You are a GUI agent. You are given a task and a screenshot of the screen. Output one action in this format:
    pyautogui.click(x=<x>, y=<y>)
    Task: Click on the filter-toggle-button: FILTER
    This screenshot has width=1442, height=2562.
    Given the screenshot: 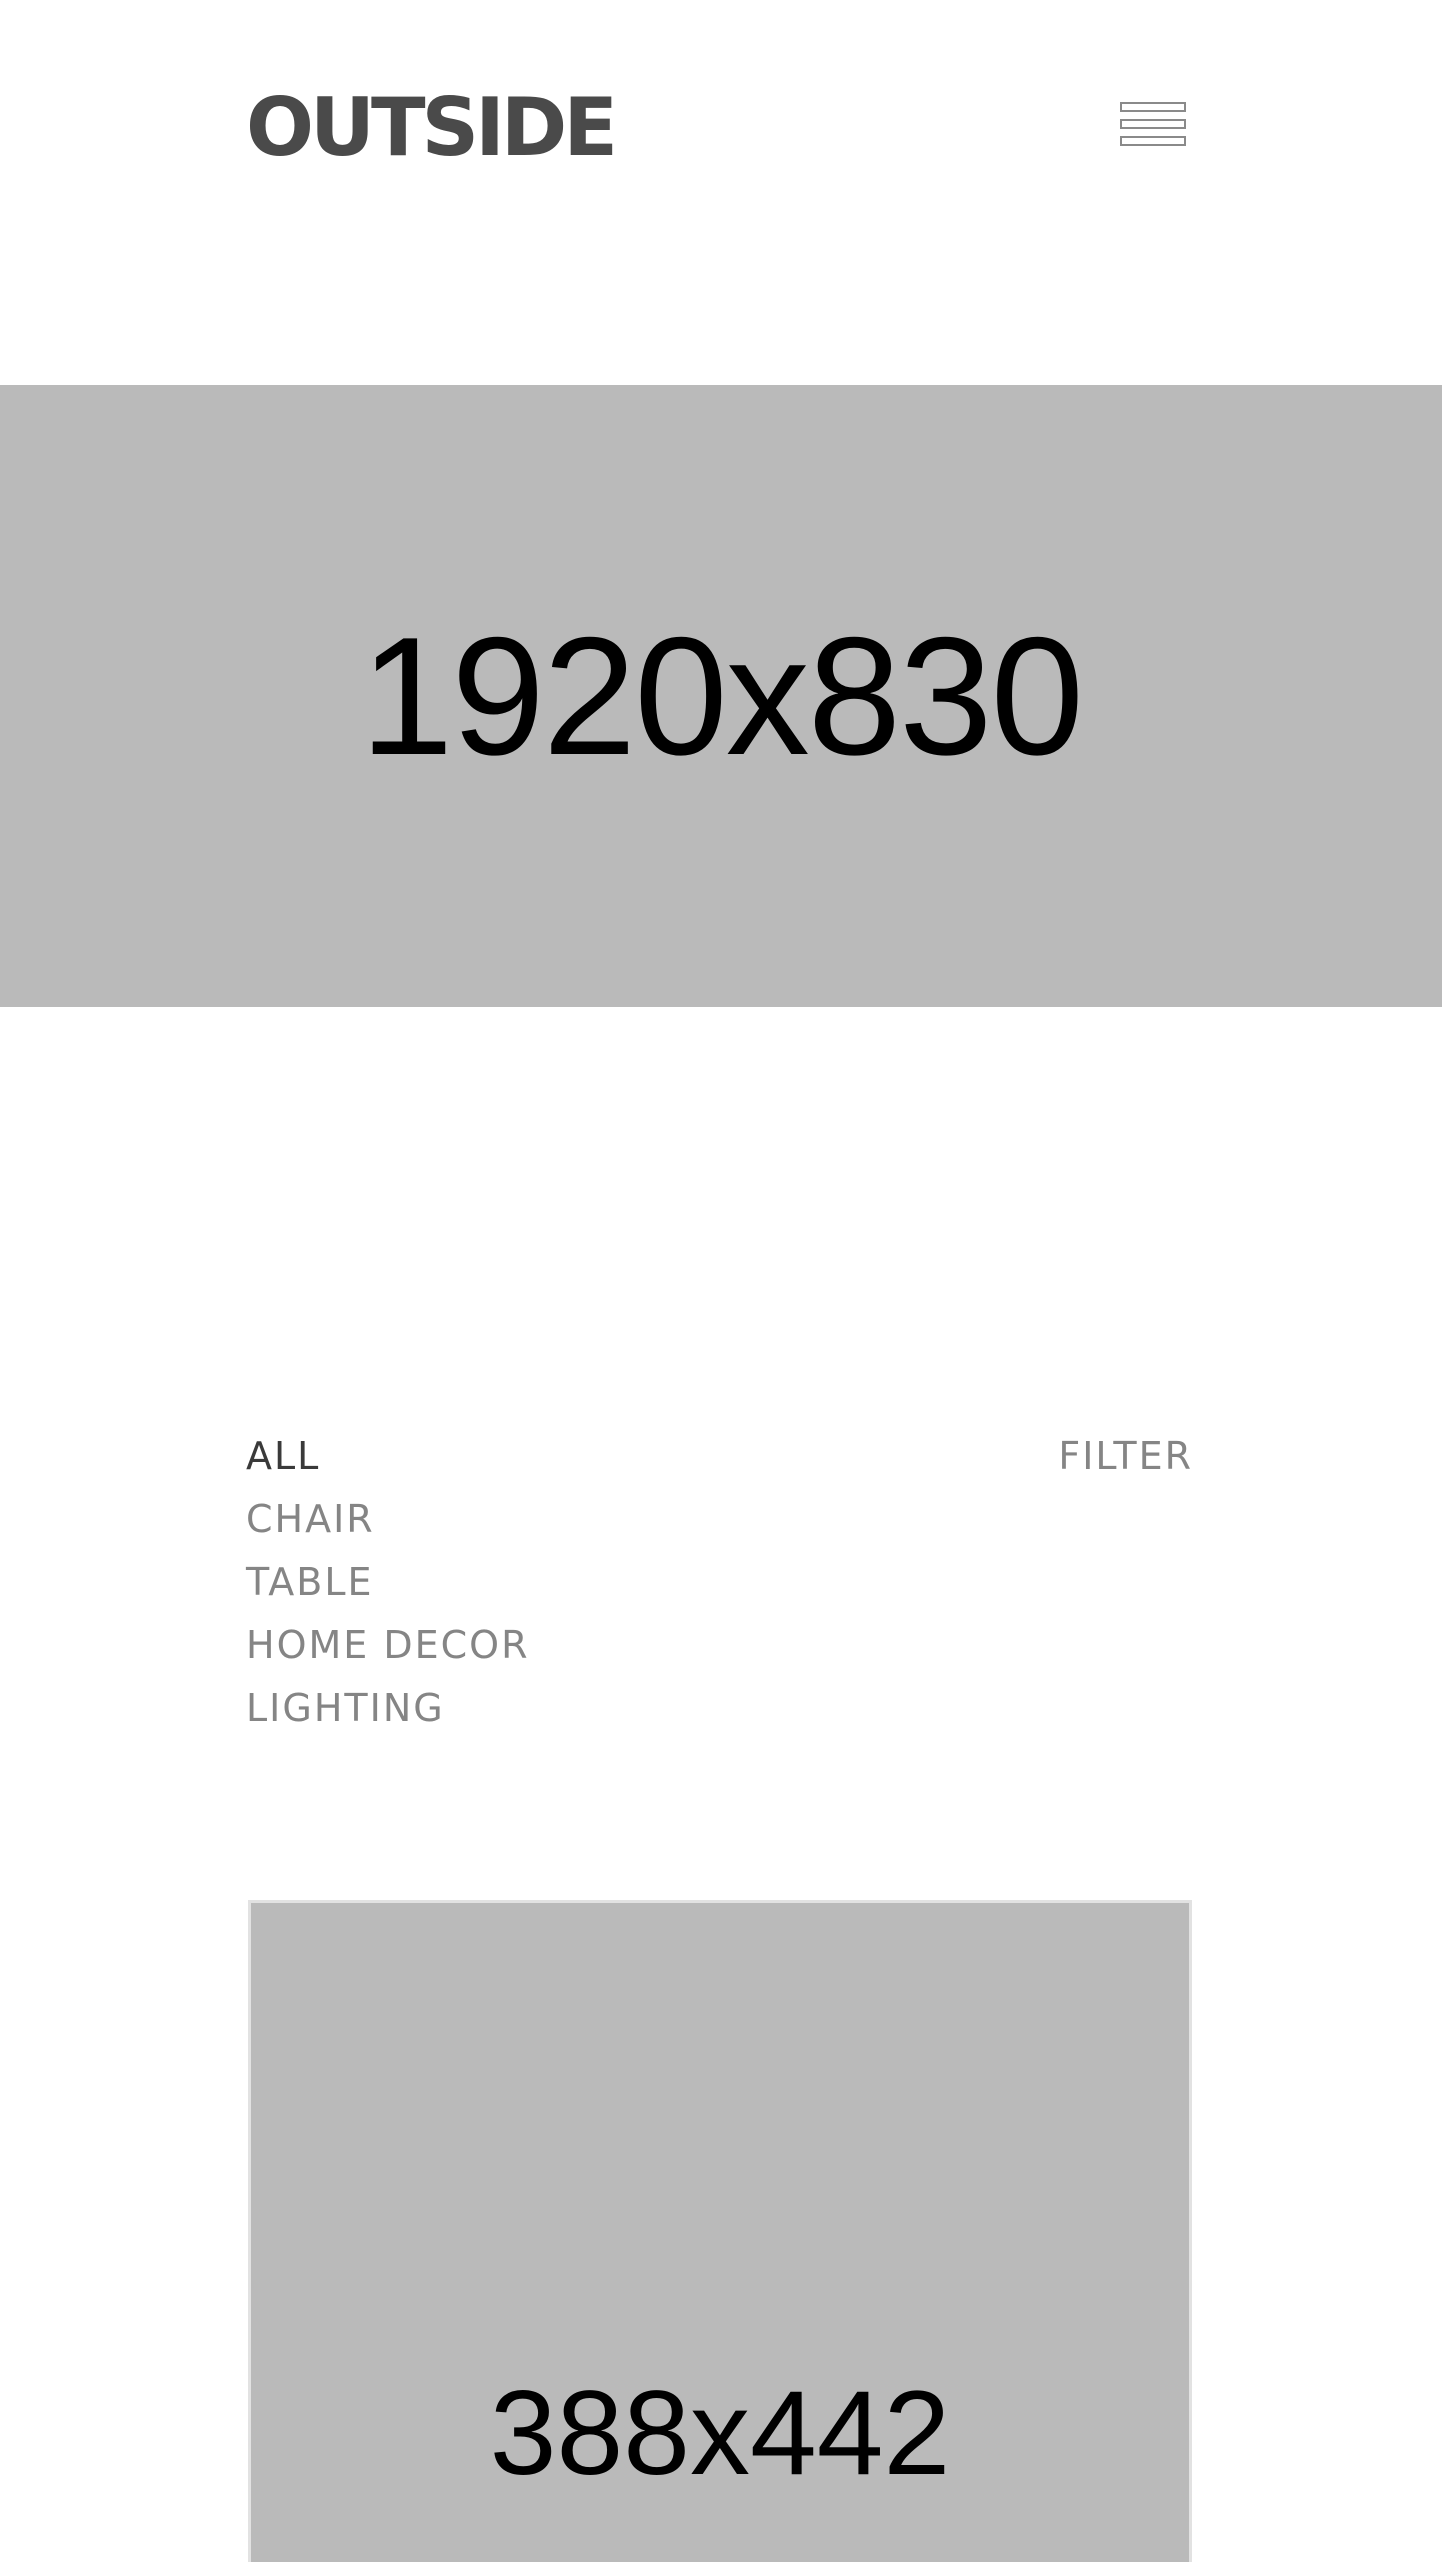 What is the action you would take?
    pyautogui.click(x=1125, y=1456)
    